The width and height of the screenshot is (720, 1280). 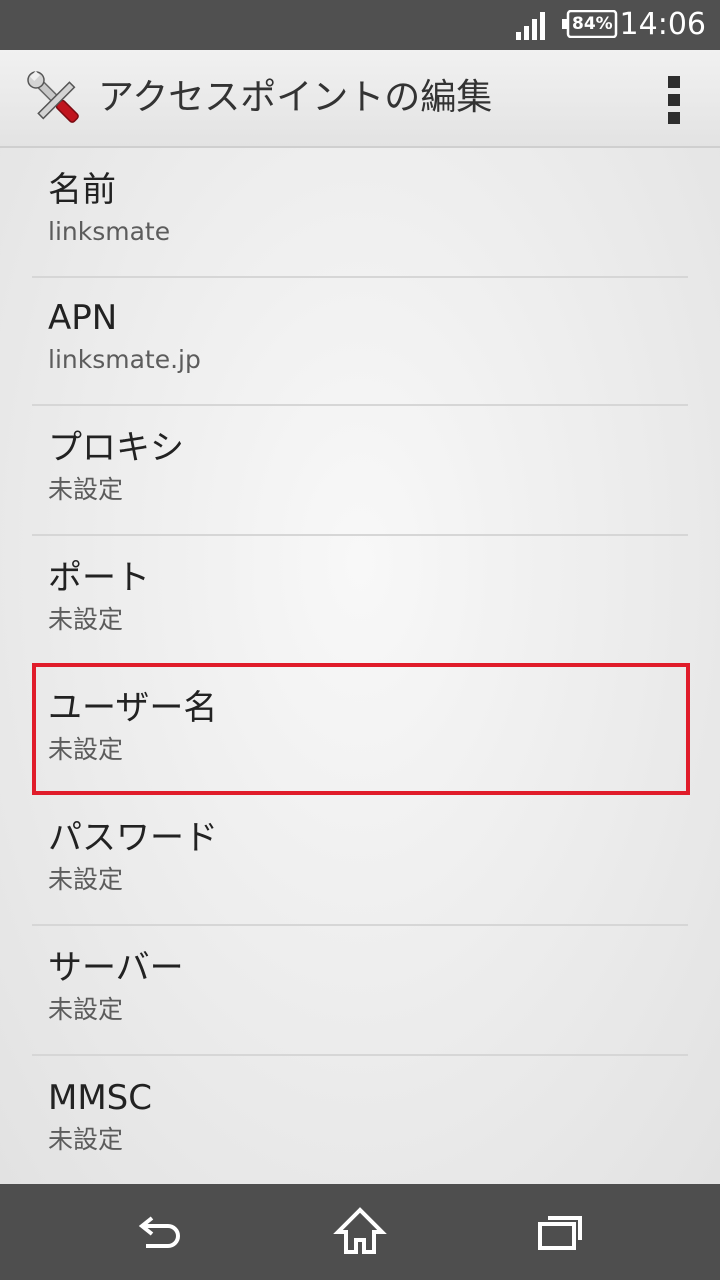 I want to click on battery-percentage: 84%, so click(x=592, y=24).